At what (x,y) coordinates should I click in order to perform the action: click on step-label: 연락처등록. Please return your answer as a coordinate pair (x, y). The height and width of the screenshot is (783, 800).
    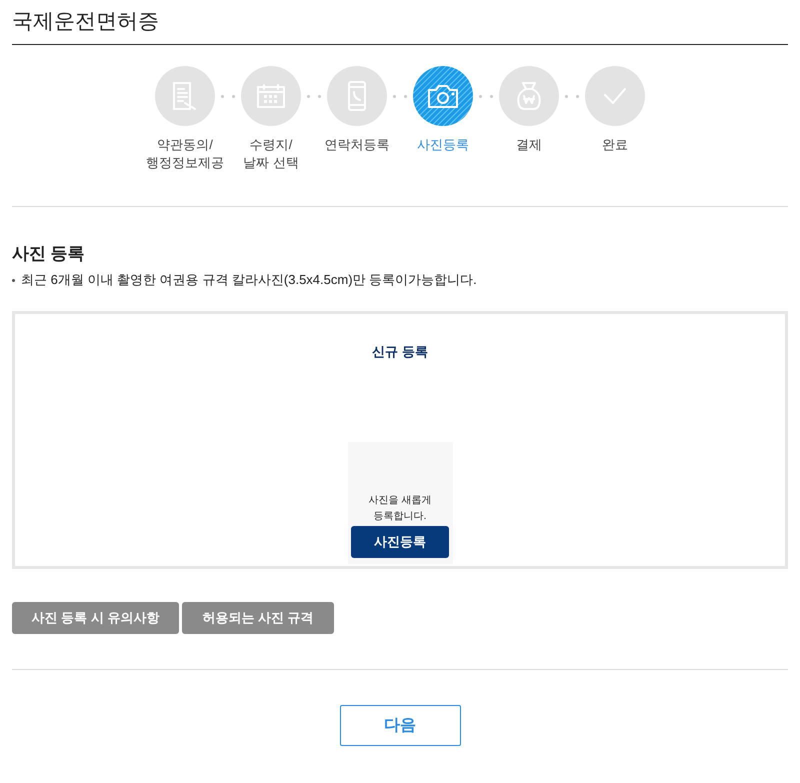
    Looking at the image, I should click on (357, 145).